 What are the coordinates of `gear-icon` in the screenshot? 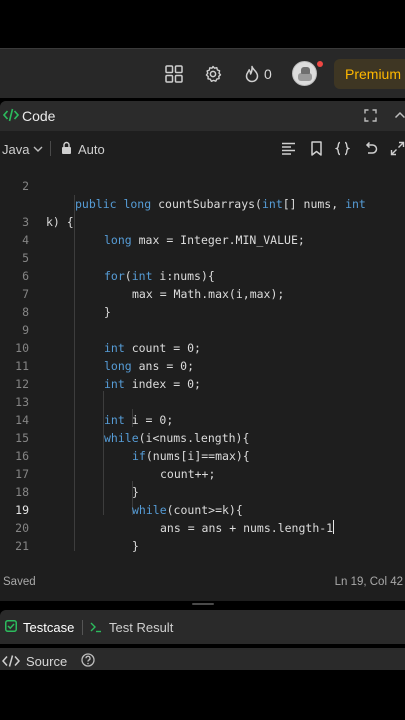 It's located at (213, 74).